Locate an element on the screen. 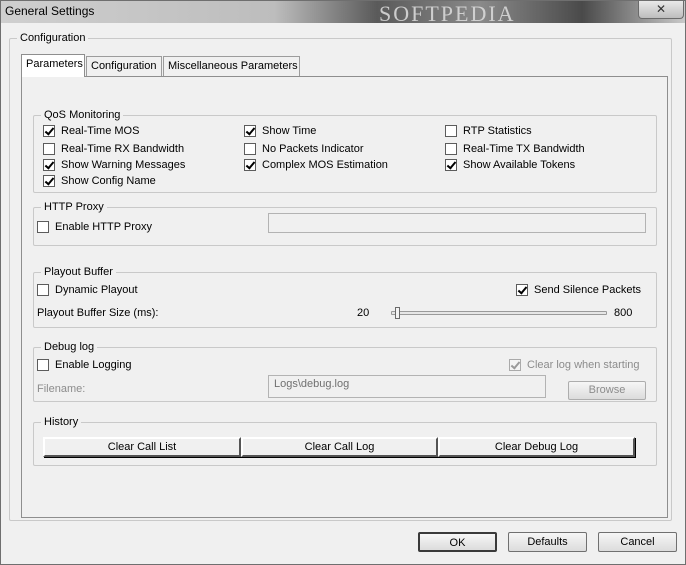  show-available-tokens-checkbox: Show Available Tokens is located at coordinates (510, 165).